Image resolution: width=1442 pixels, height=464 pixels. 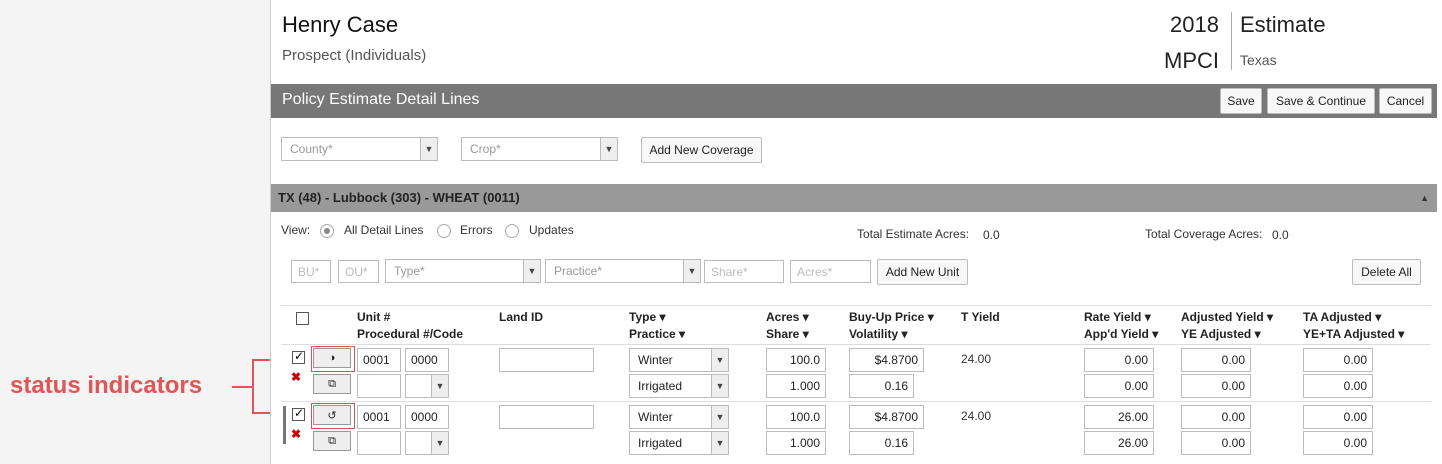 I want to click on type-select: Type* ▼, so click(x=463, y=271).